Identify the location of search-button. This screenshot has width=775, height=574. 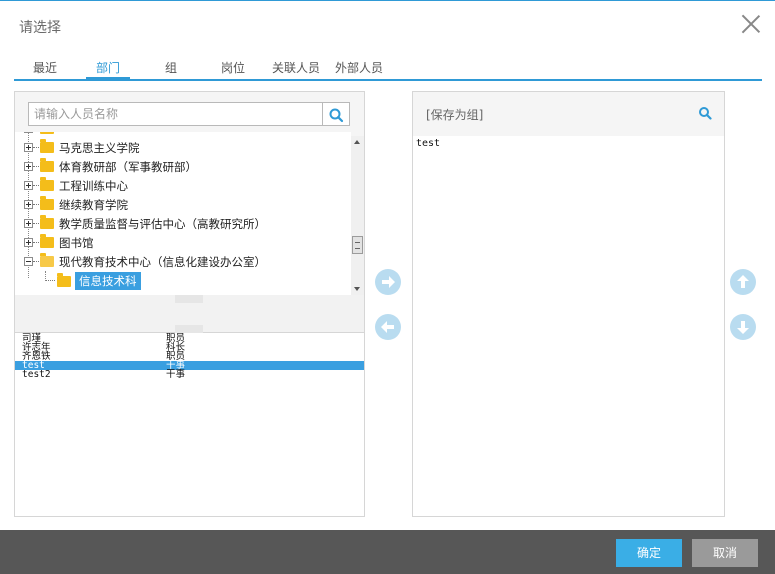
(336, 114).